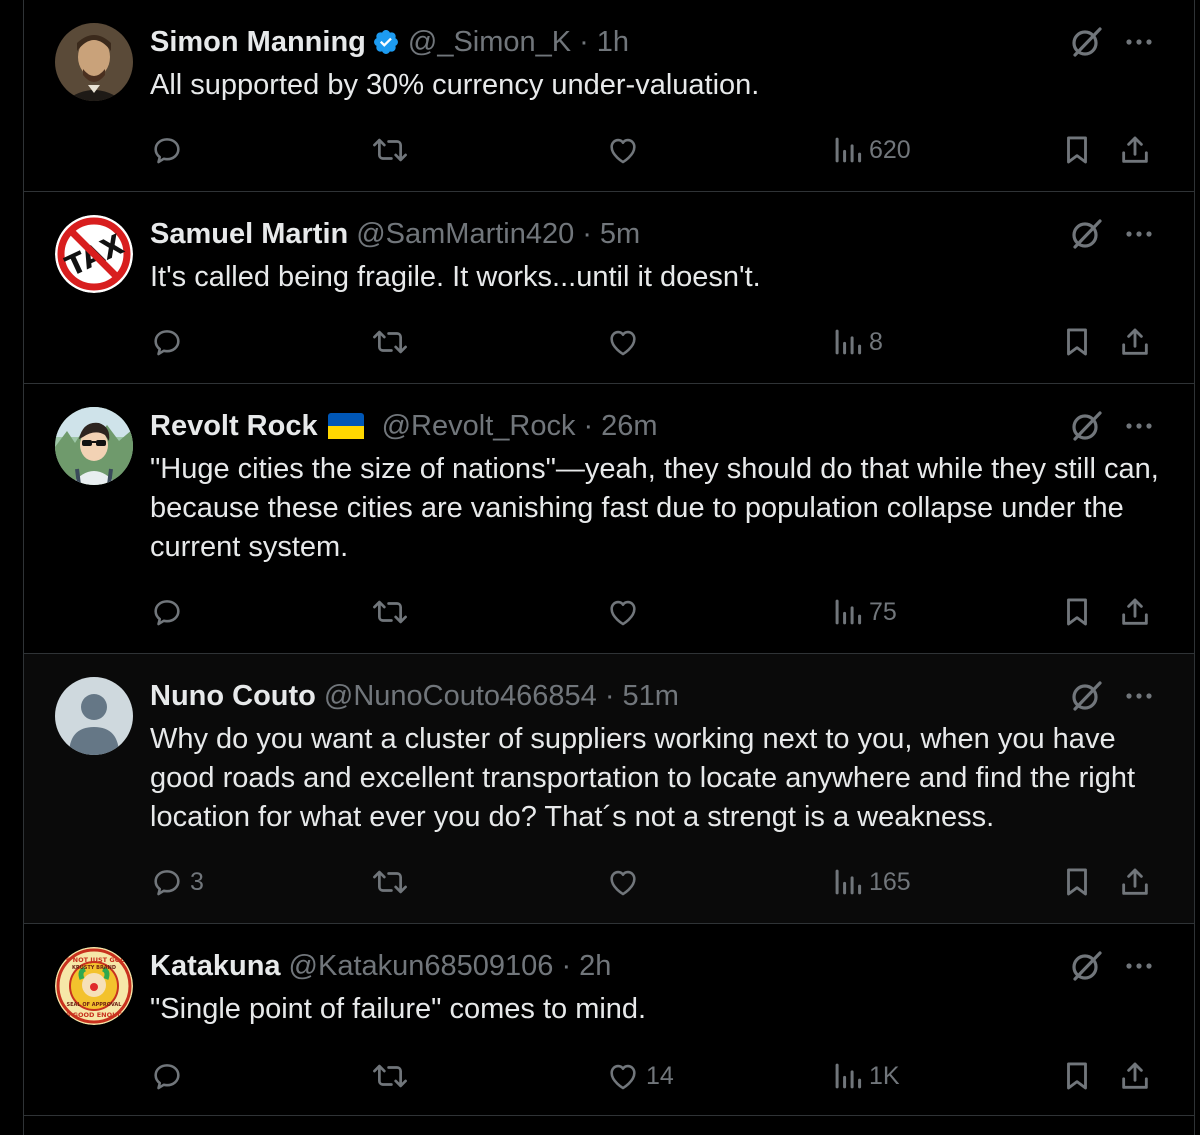 This screenshot has height=1135, width=1200. What do you see at coordinates (890, 881) in the screenshot?
I see `view-count: 165` at bounding box center [890, 881].